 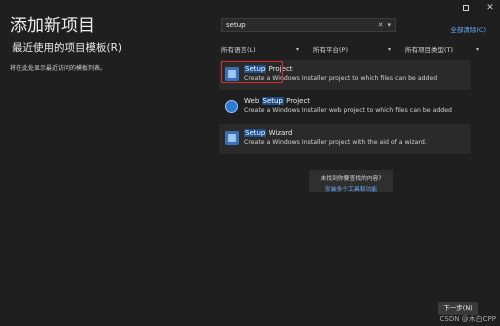 What do you see at coordinates (389, 25) in the screenshot?
I see `search-dropdown-icon: ▾` at bounding box center [389, 25].